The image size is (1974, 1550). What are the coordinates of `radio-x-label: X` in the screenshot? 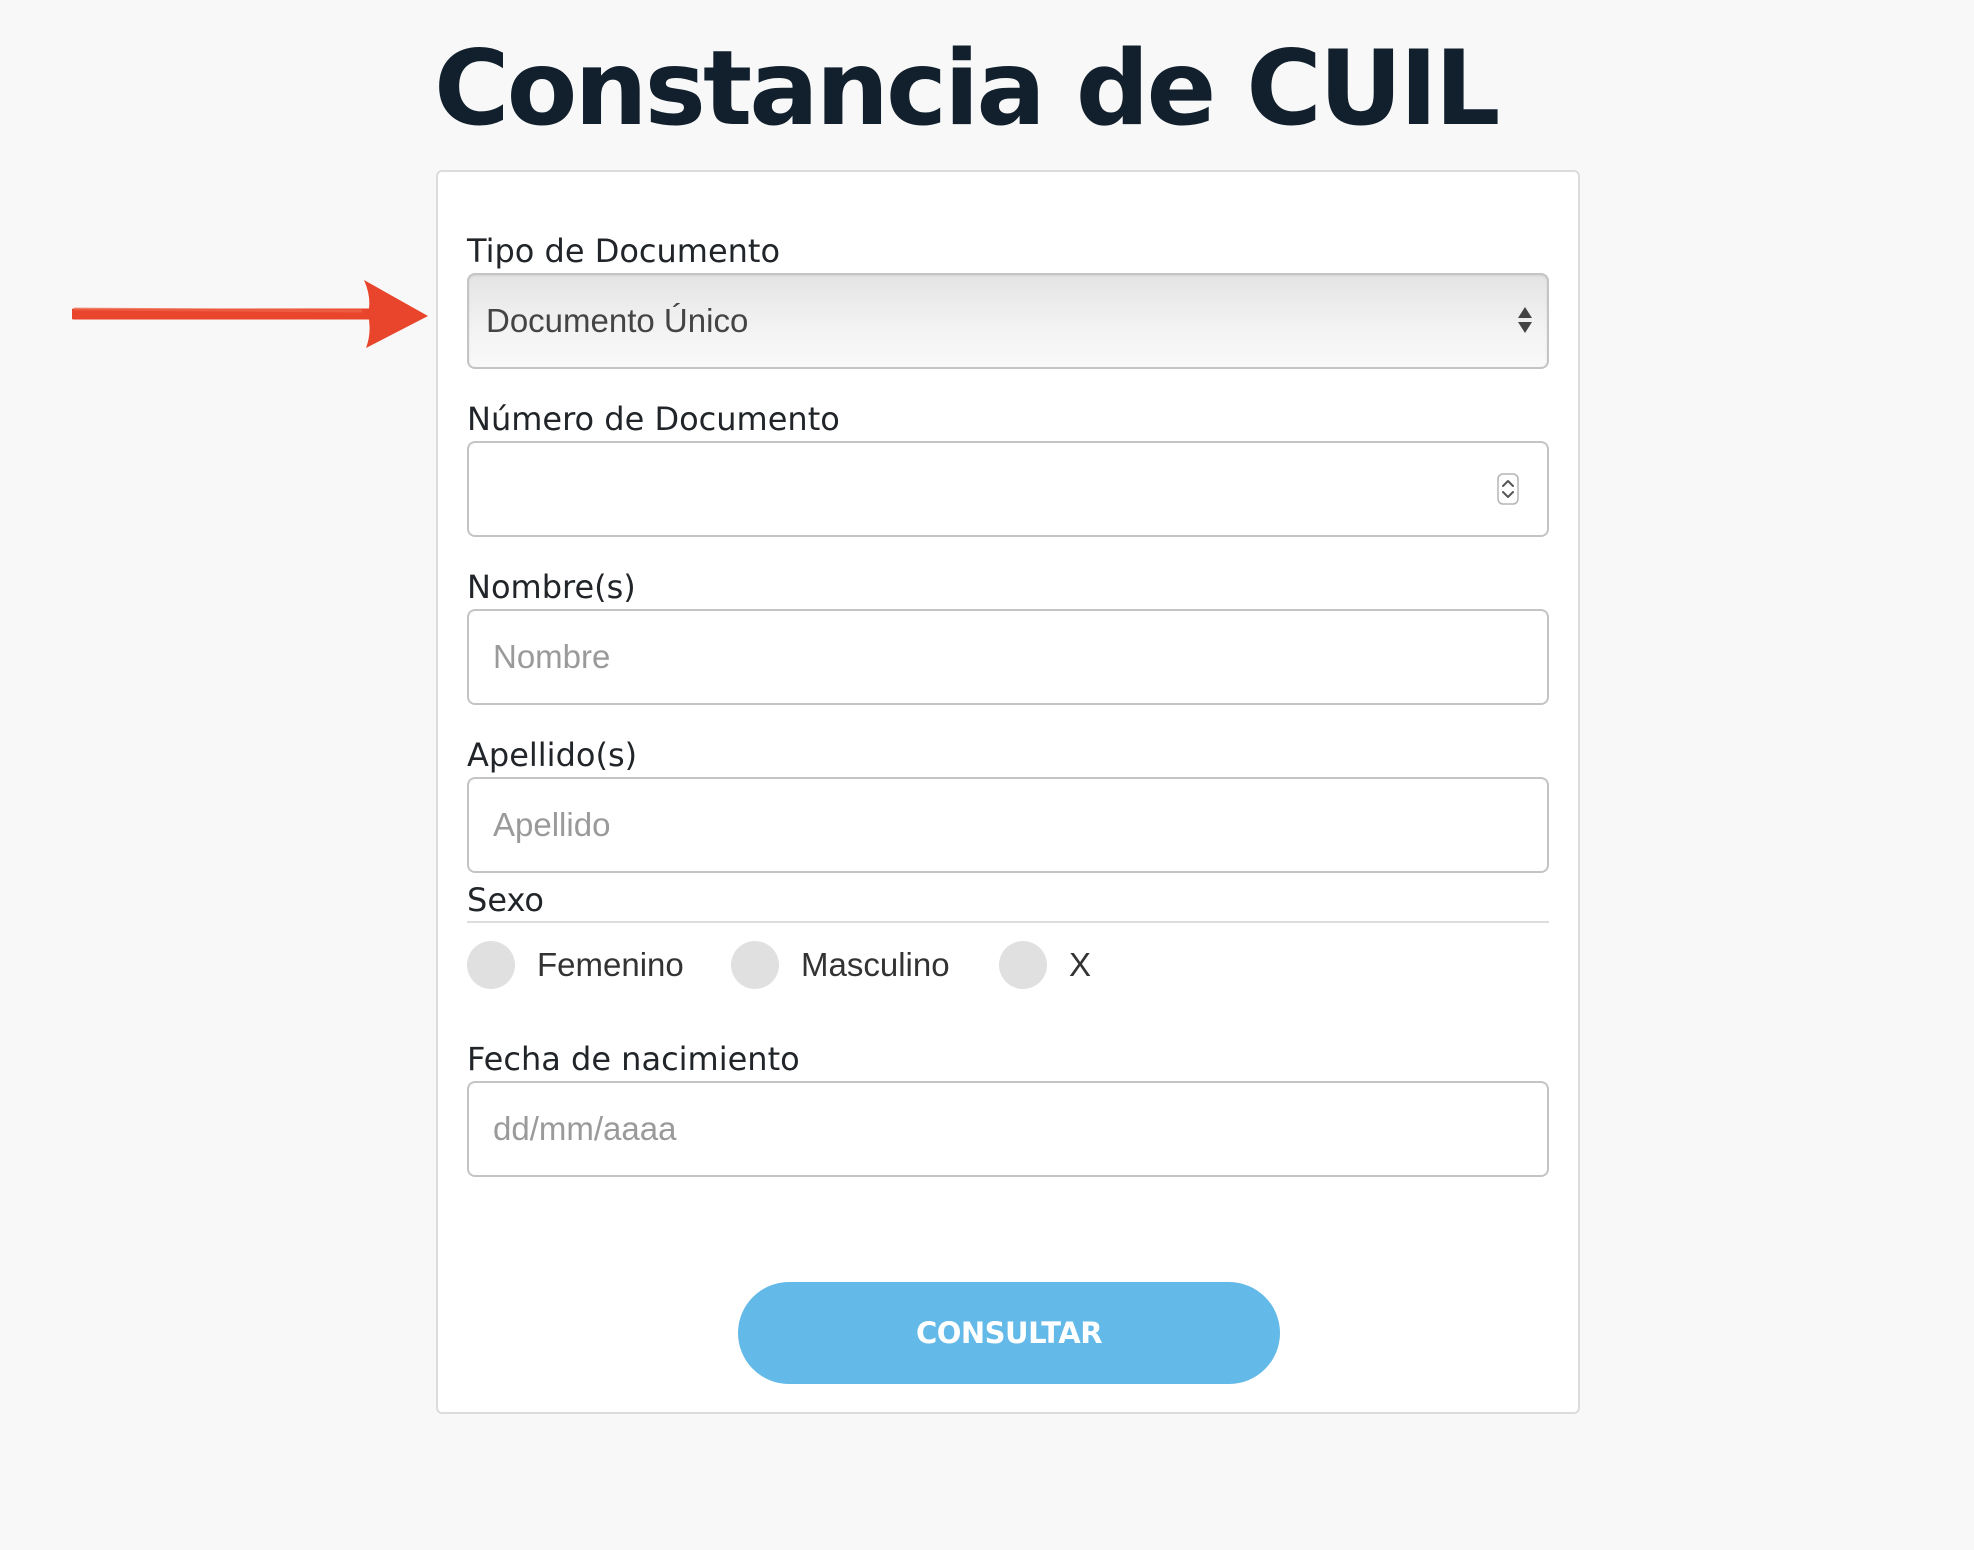 It's located at (1080, 965).